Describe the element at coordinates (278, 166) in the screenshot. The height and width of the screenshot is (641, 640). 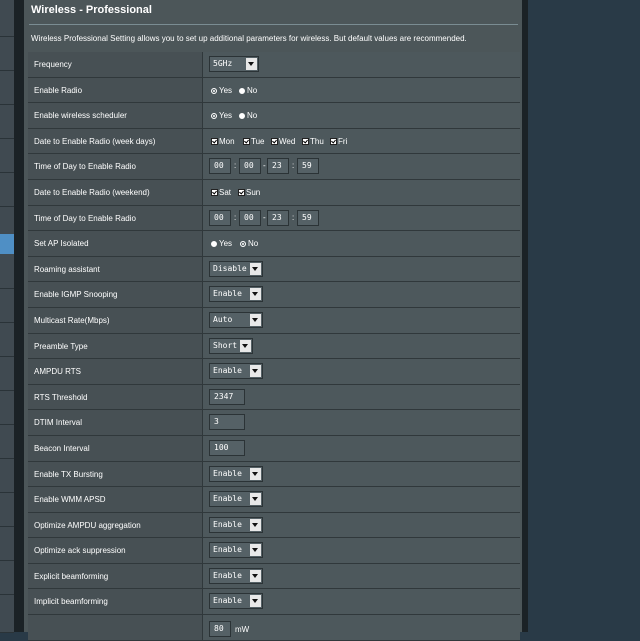
I see `weekday-end-hour-input: 23` at that location.